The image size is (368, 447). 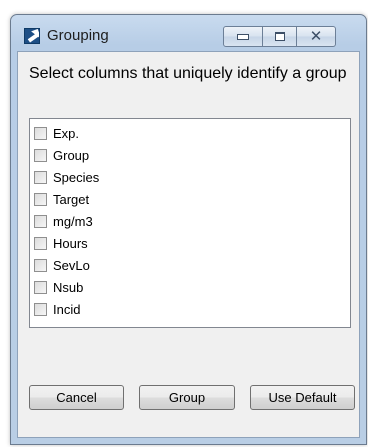 I want to click on maximize-button, so click(x=280, y=36).